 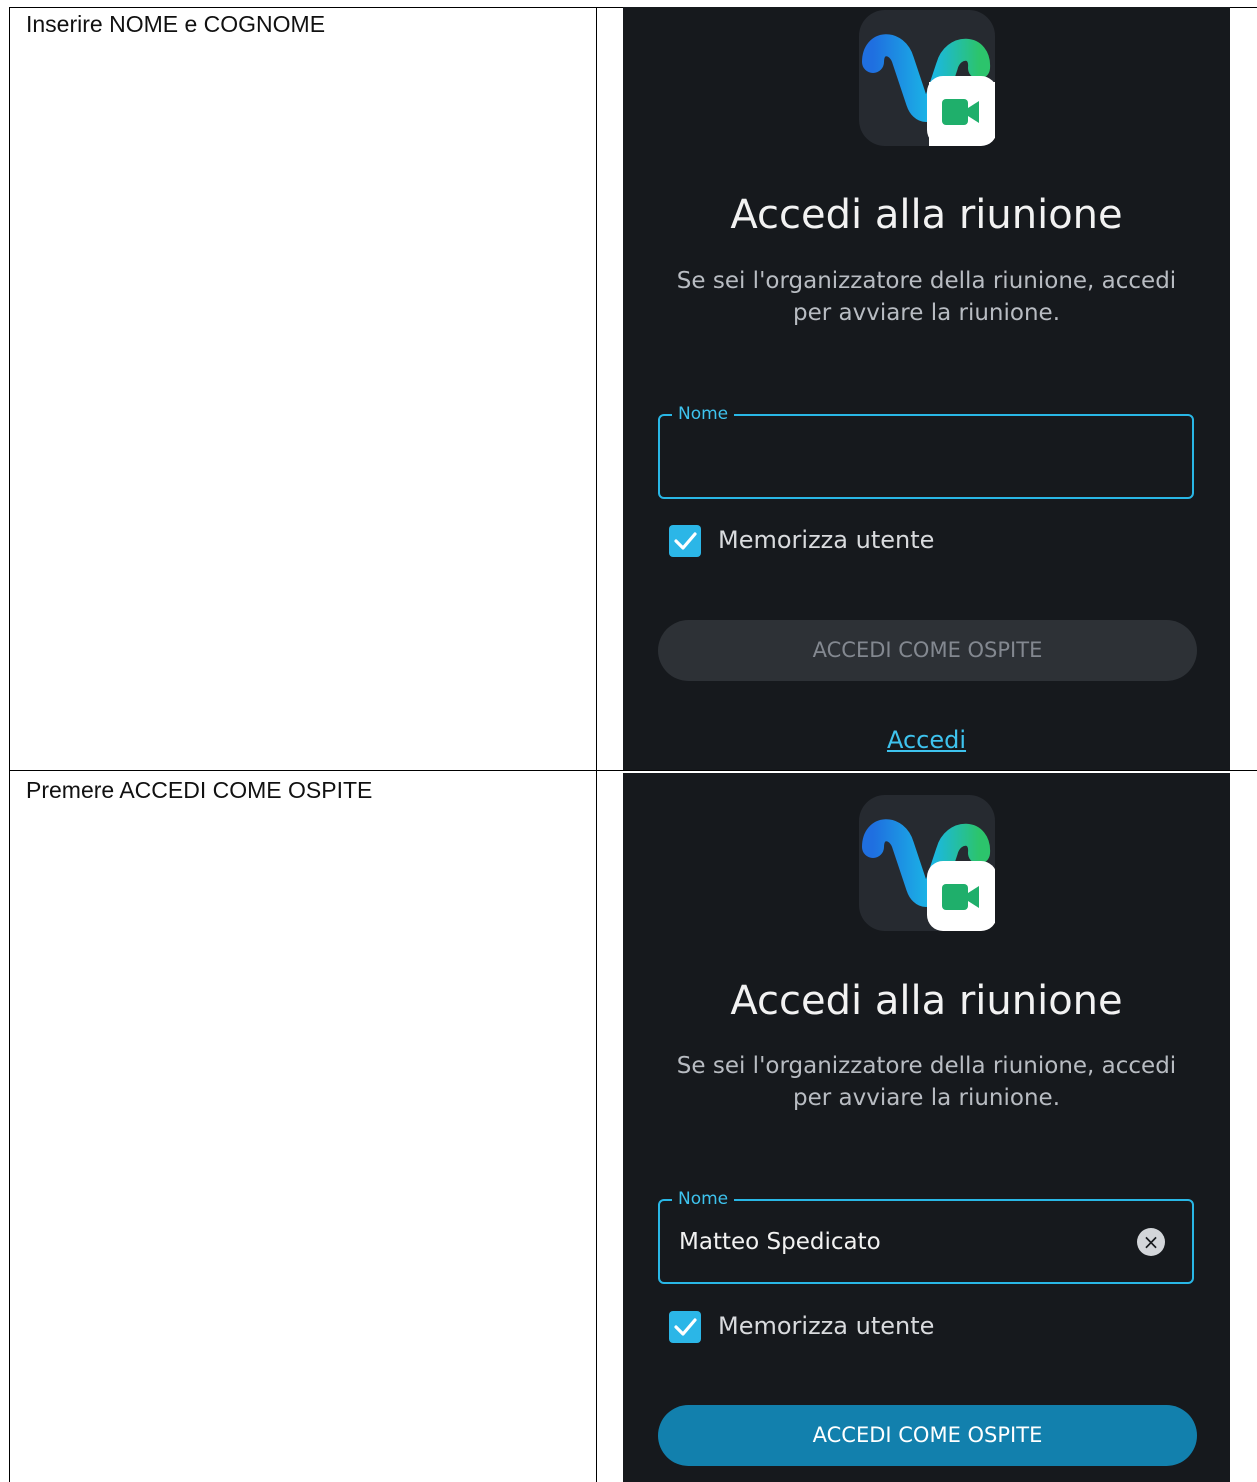 I want to click on name-input: Nome, so click(x=926, y=451).